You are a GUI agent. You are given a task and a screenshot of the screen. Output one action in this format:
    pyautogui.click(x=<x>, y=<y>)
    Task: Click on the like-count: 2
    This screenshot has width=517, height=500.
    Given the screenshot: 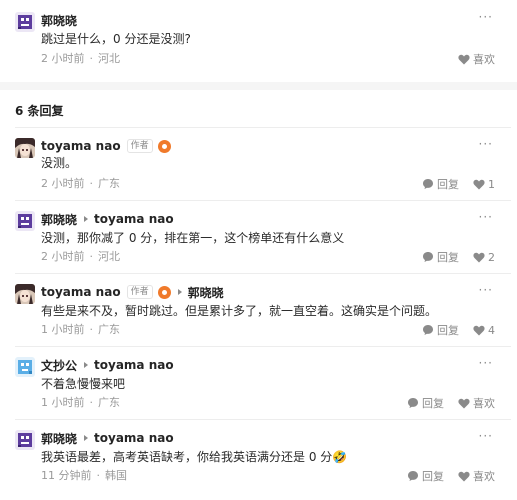 What is the action you would take?
    pyautogui.click(x=491, y=257)
    